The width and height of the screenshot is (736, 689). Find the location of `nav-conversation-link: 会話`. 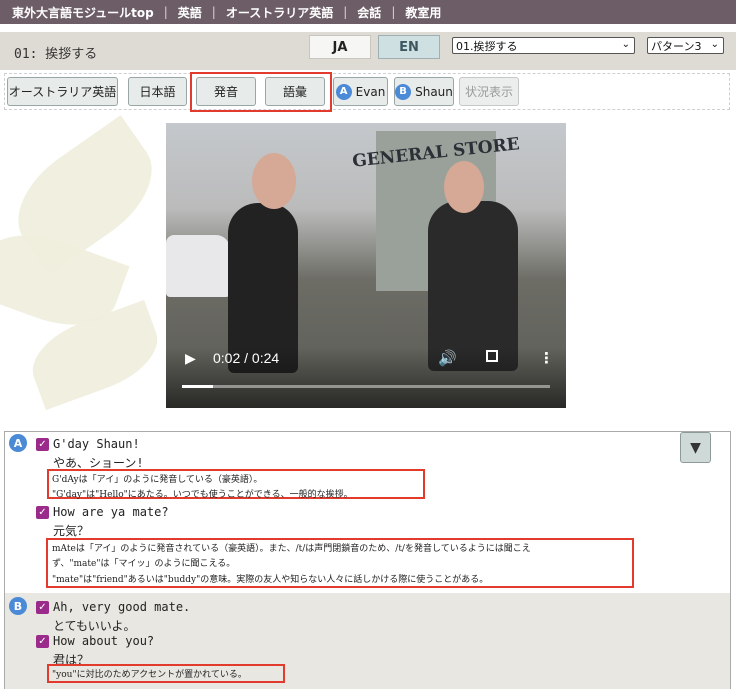

nav-conversation-link: 会話 is located at coordinates (369, 12).